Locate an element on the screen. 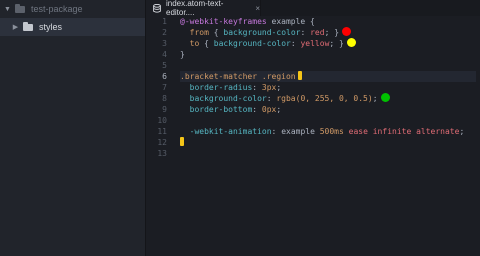 This screenshot has height=256, width=480. css-property: border-radius is located at coordinates (221, 87).